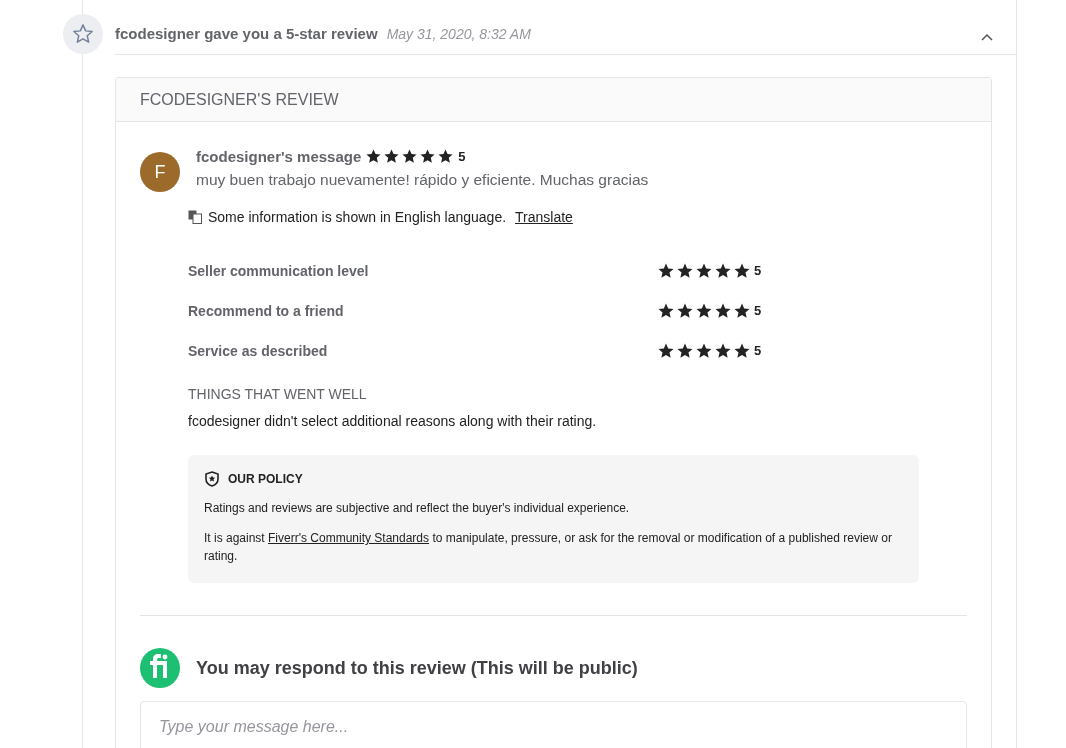  I want to click on policy-heading: OUR POLICY, so click(265, 479).